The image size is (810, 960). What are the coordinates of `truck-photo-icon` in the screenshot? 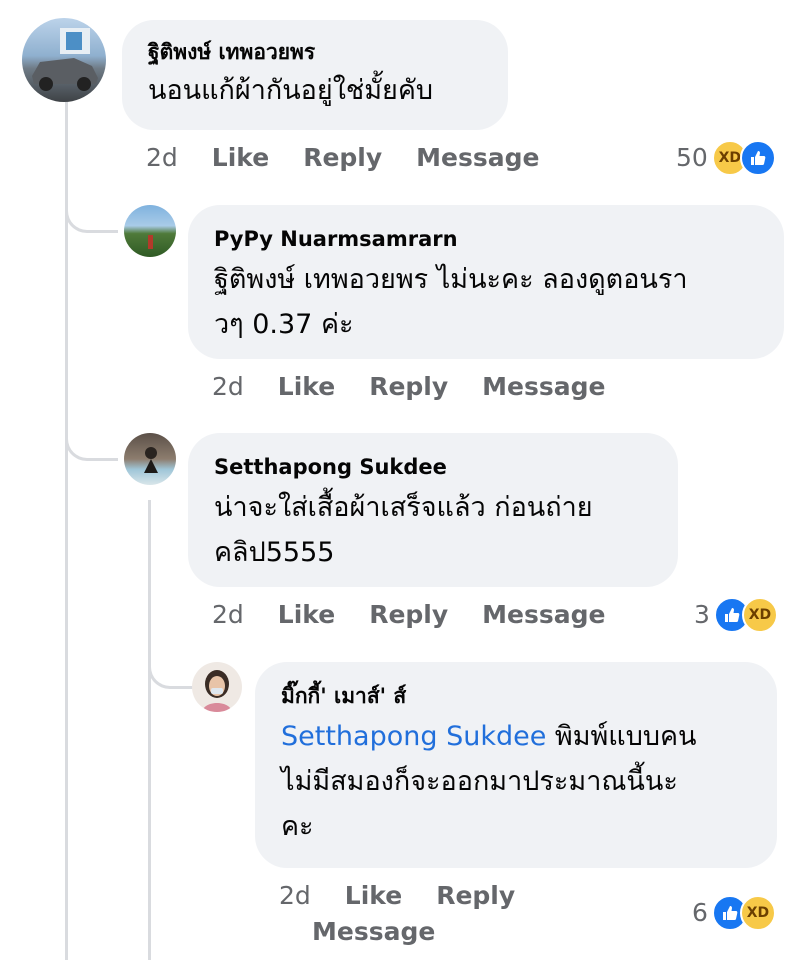 It's located at (65, 59).